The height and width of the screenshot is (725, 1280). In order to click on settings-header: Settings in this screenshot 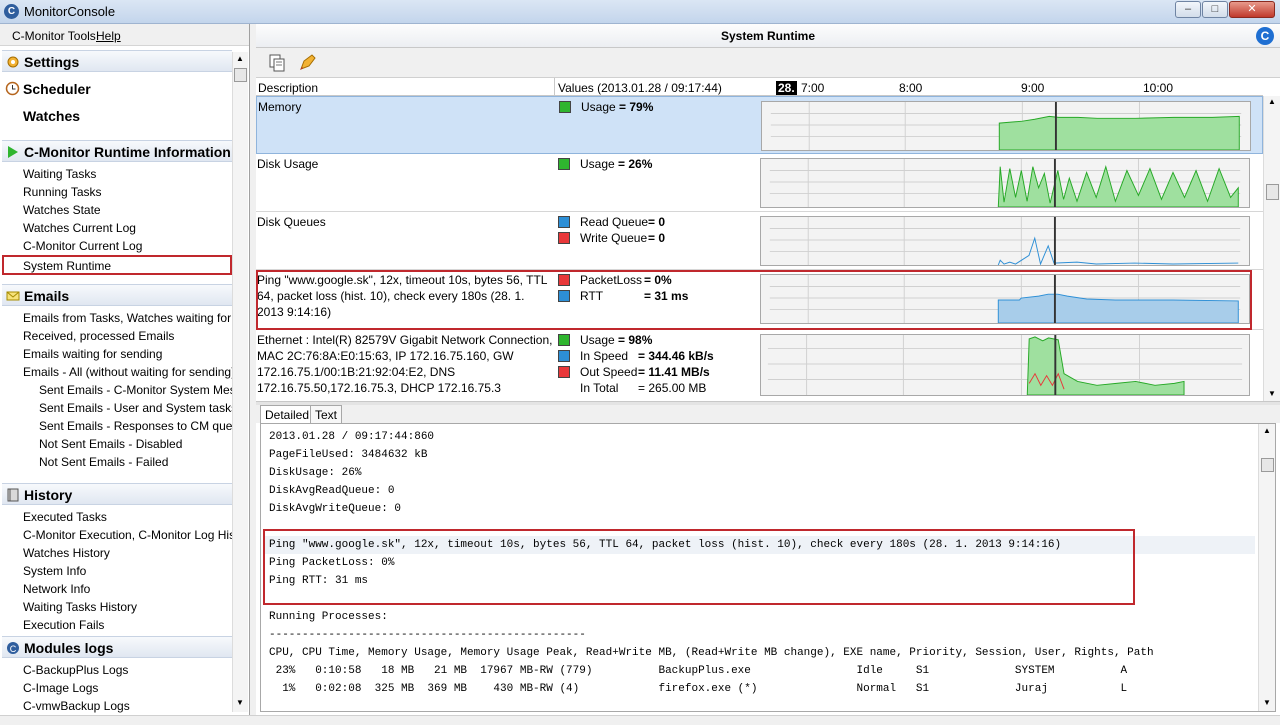, I will do `click(117, 61)`.